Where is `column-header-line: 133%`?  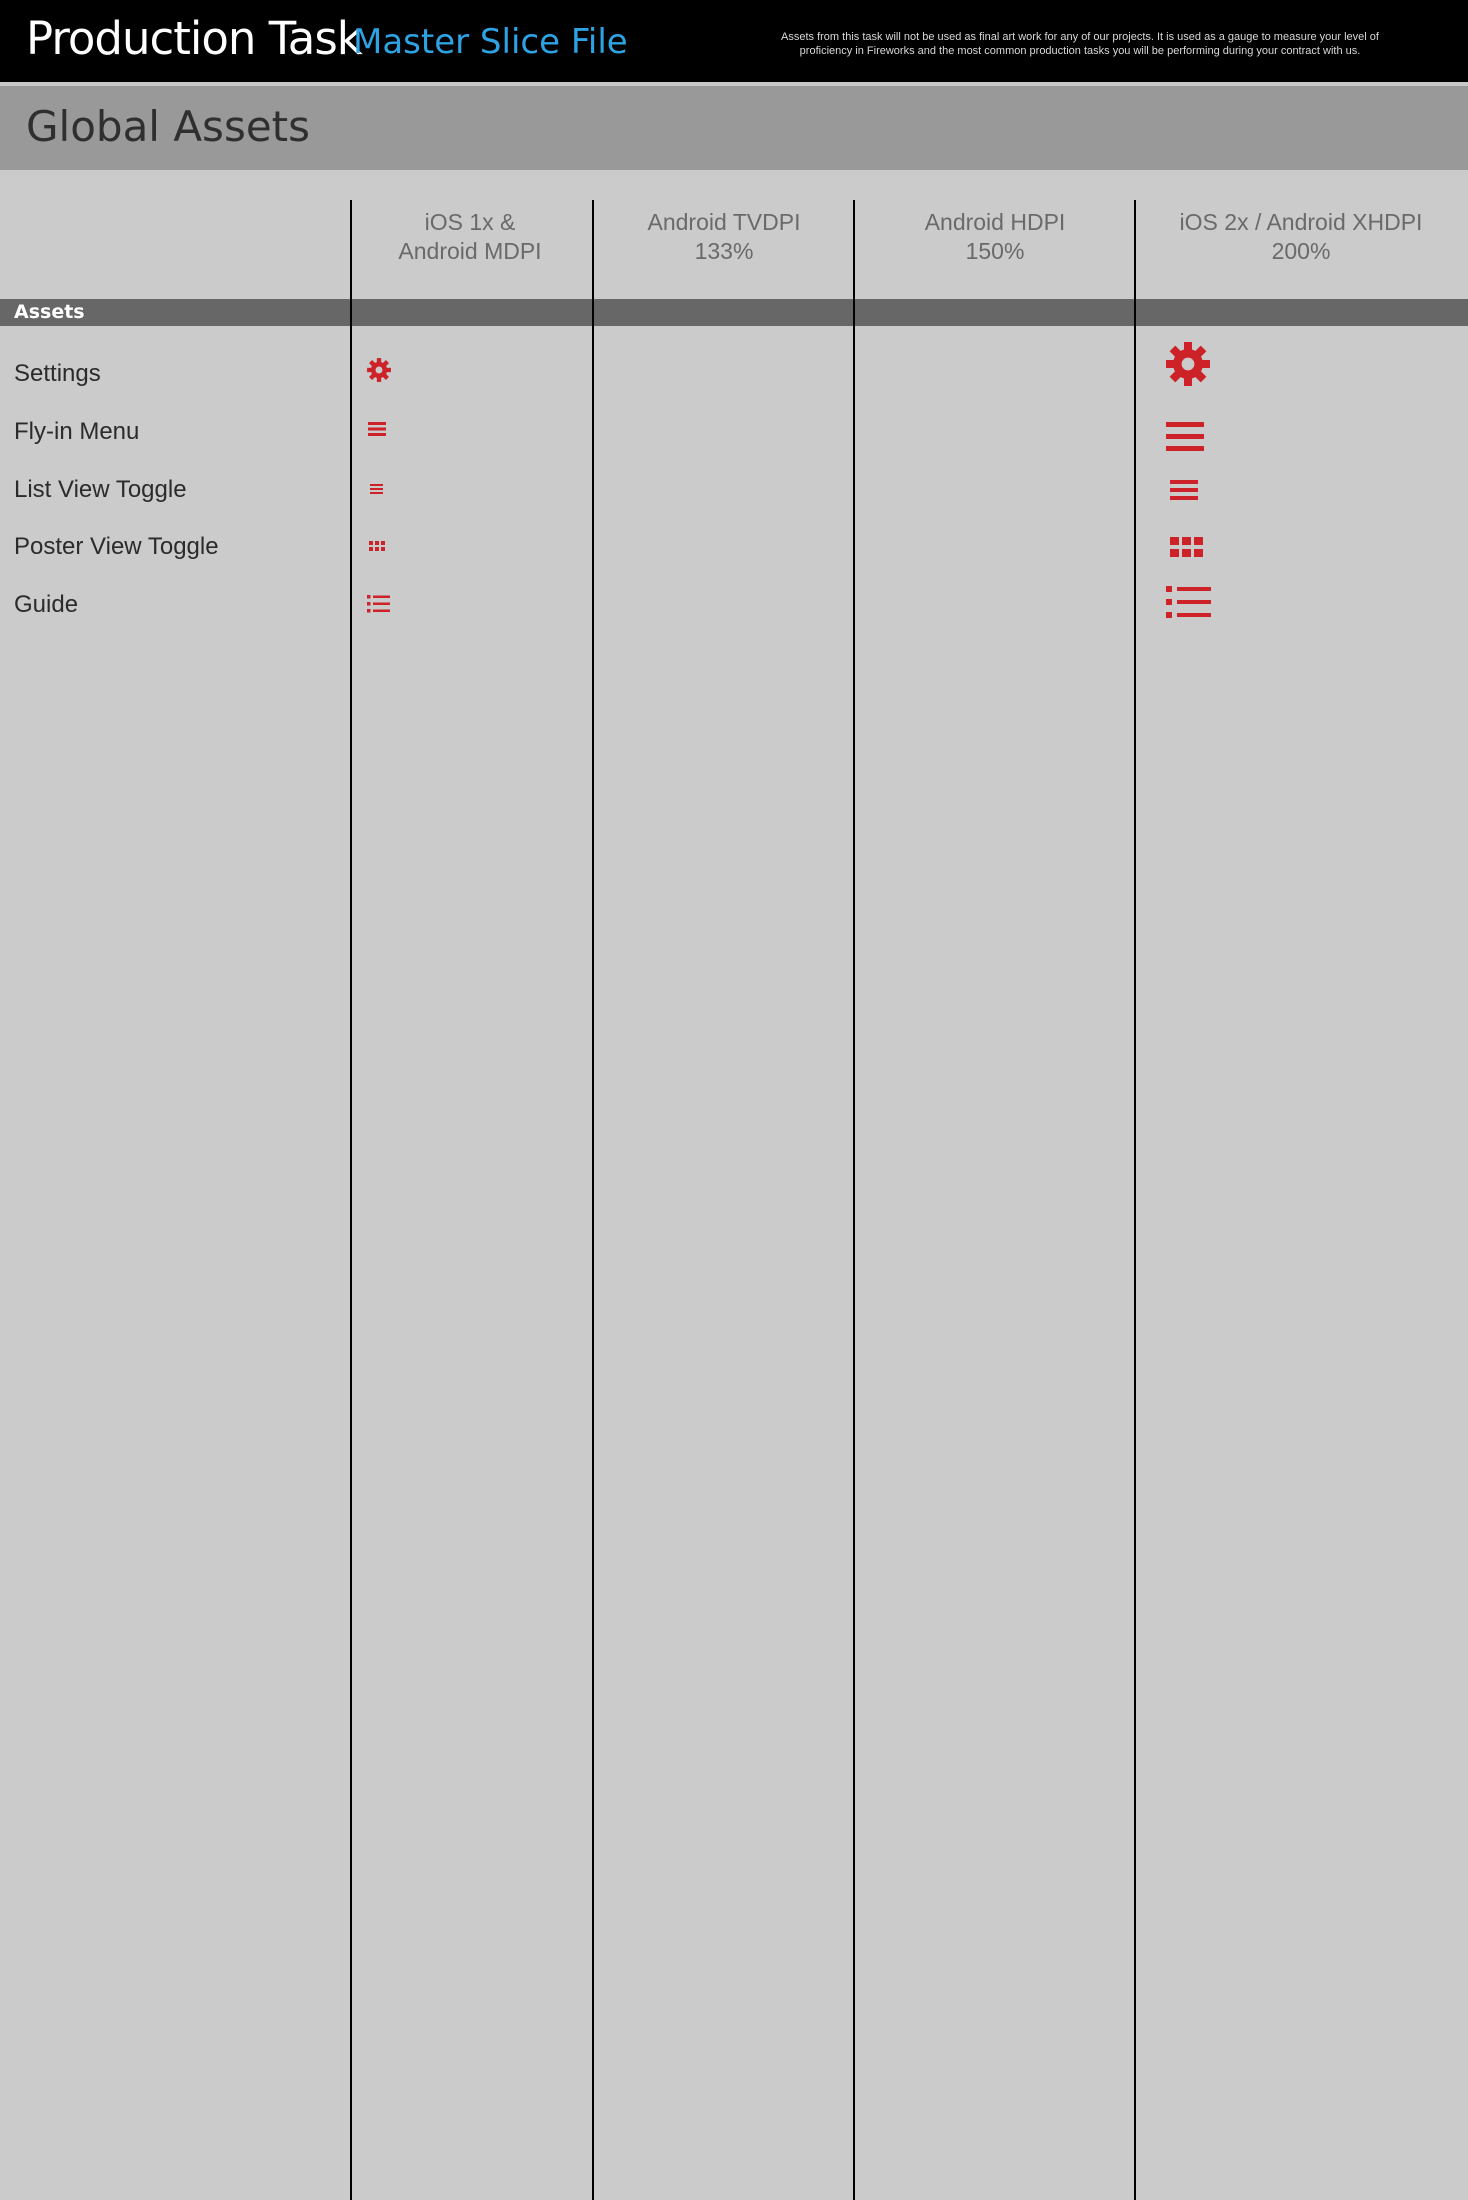 column-header-line: 133% is located at coordinates (724, 251).